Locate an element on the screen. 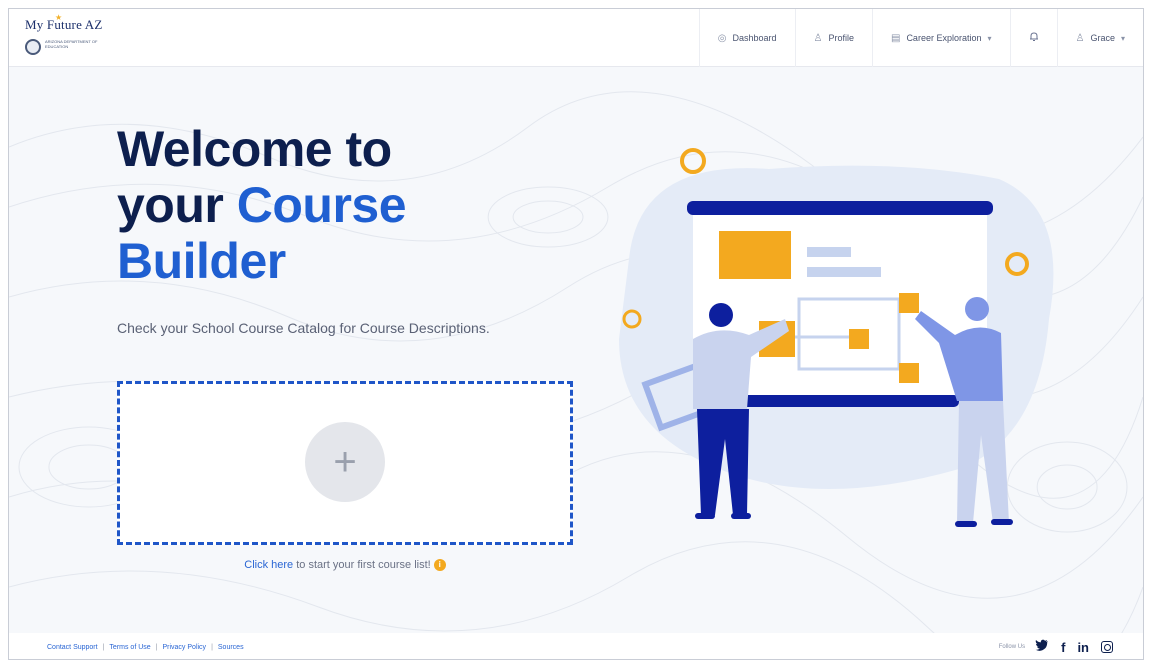 This screenshot has height=660, width=1152. nav-career-label: Career Exploration is located at coordinates (944, 38).